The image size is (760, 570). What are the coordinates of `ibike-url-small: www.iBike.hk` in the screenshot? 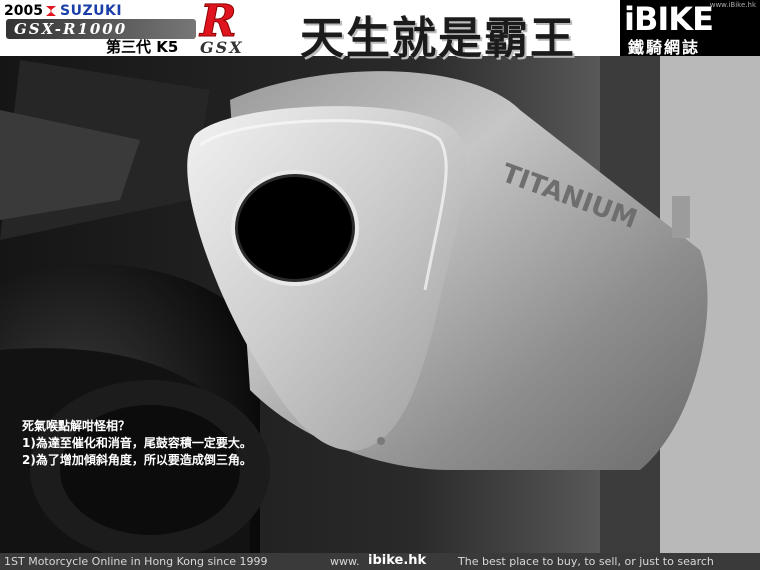 It's located at (732, 5).